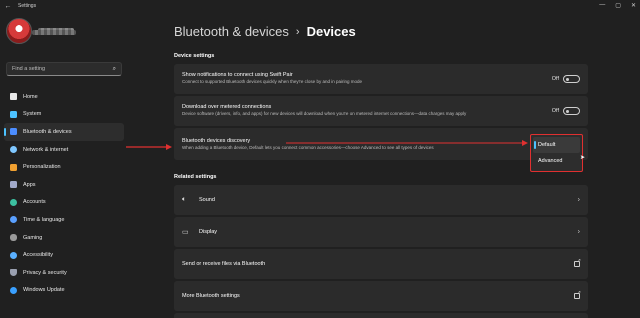 This screenshot has height=318, width=640. I want to click on sidebar-item-label: Time & language, so click(44, 219).